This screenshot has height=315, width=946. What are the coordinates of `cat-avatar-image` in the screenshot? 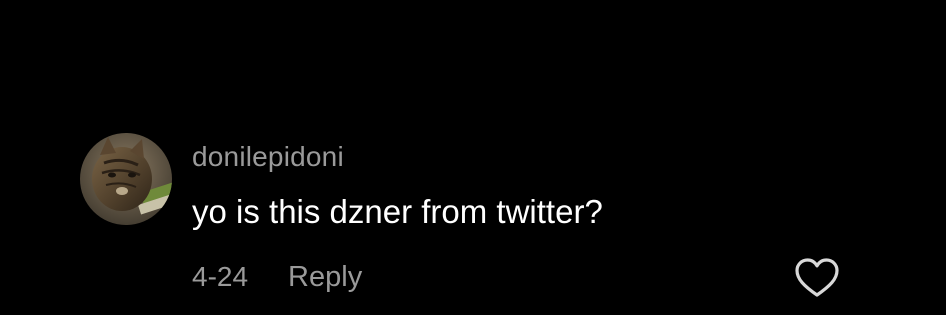 It's located at (126, 179).